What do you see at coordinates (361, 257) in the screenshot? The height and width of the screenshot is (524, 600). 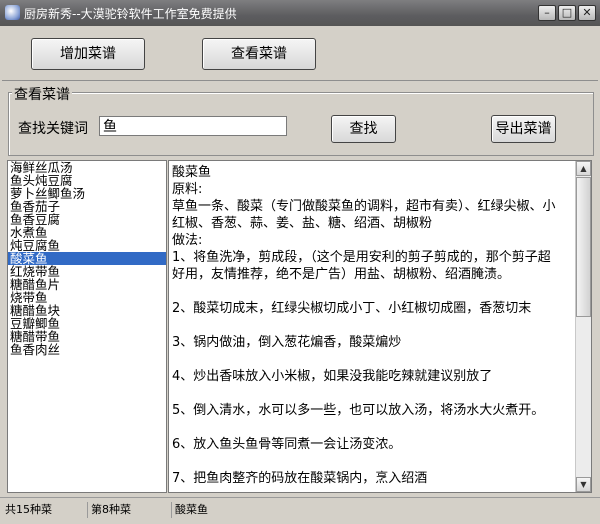 I see `recipe-text-line: 1、将鱼洗净，剪成段，（这个是用安利的剪子剪成的，那个剪子超` at bounding box center [361, 257].